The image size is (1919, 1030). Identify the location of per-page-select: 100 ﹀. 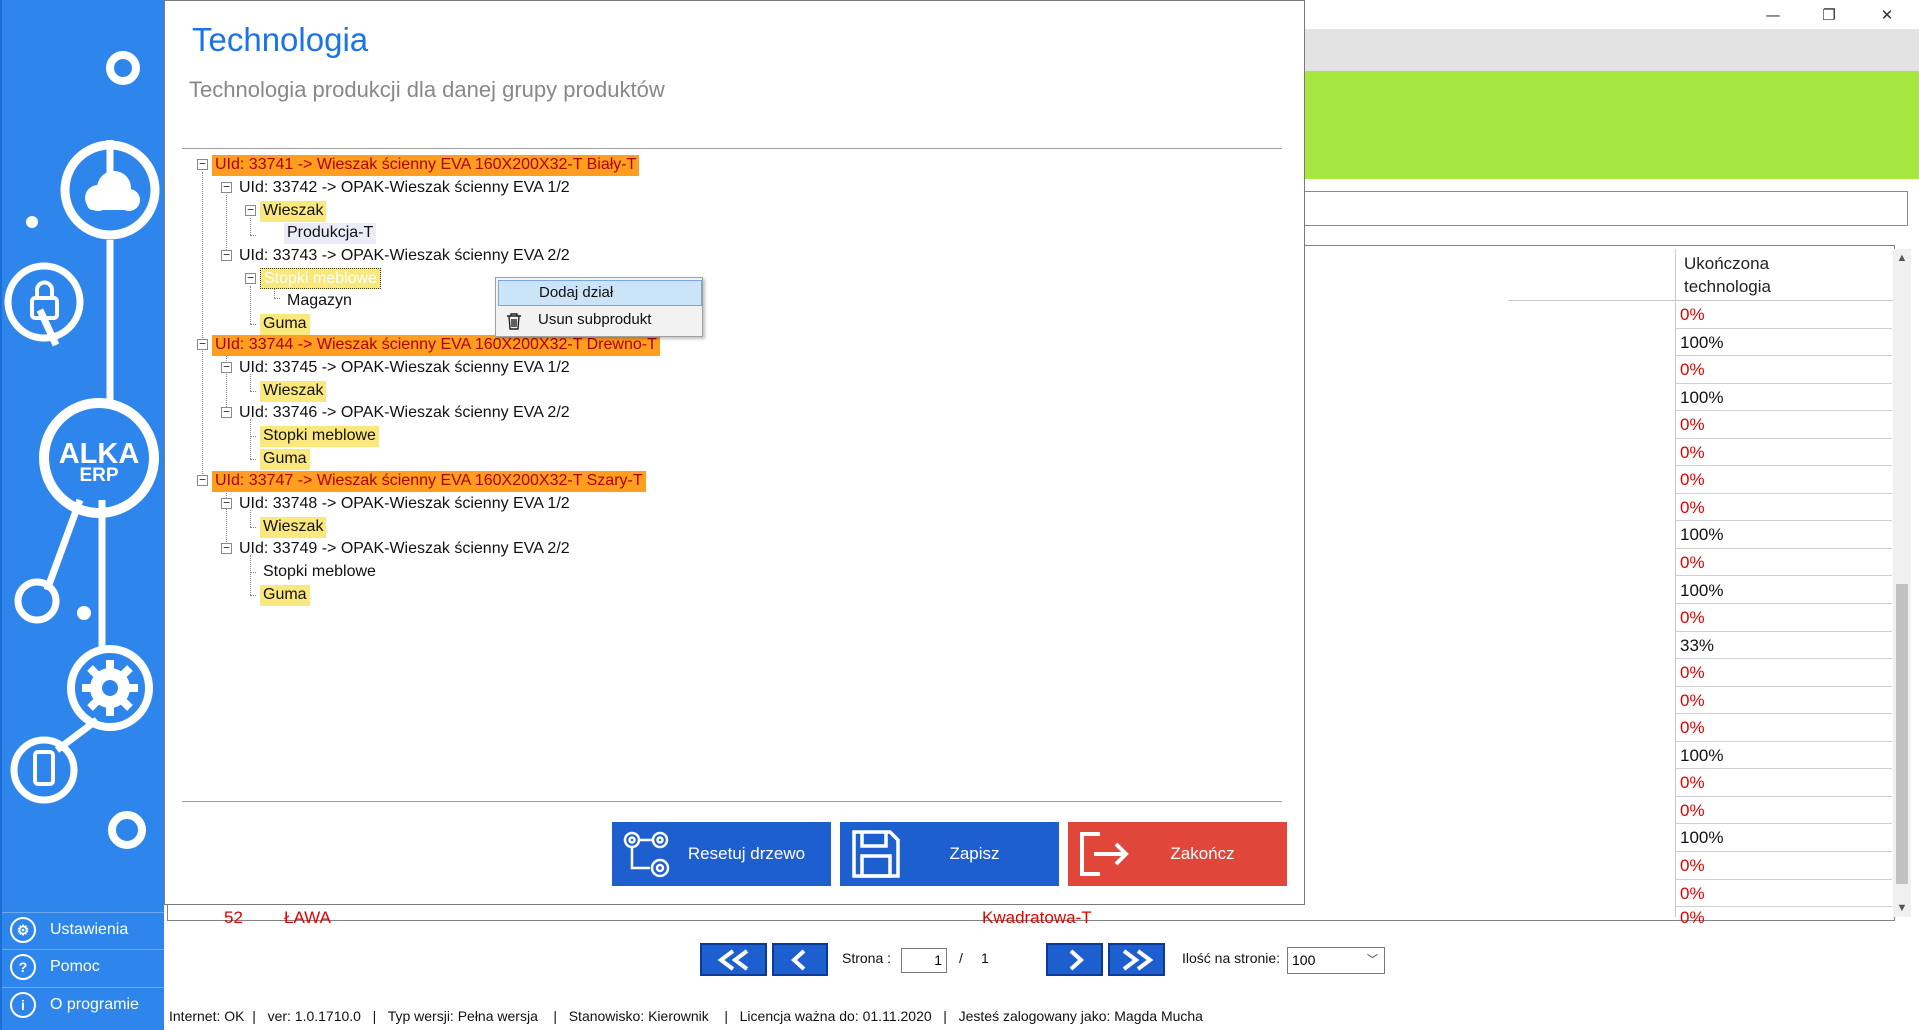
(1336, 960).